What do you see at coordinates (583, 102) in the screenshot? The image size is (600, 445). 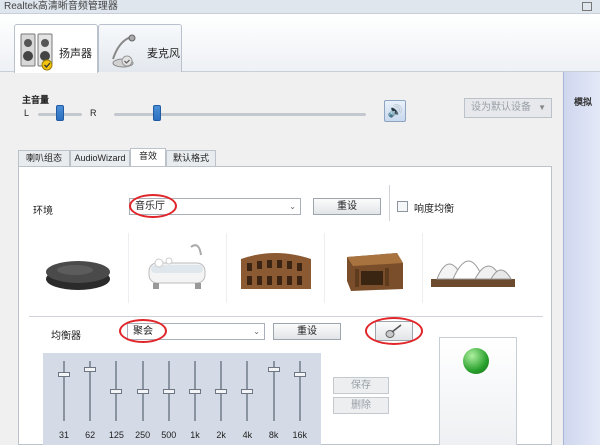 I see `side-panel-label: 模拟` at bounding box center [583, 102].